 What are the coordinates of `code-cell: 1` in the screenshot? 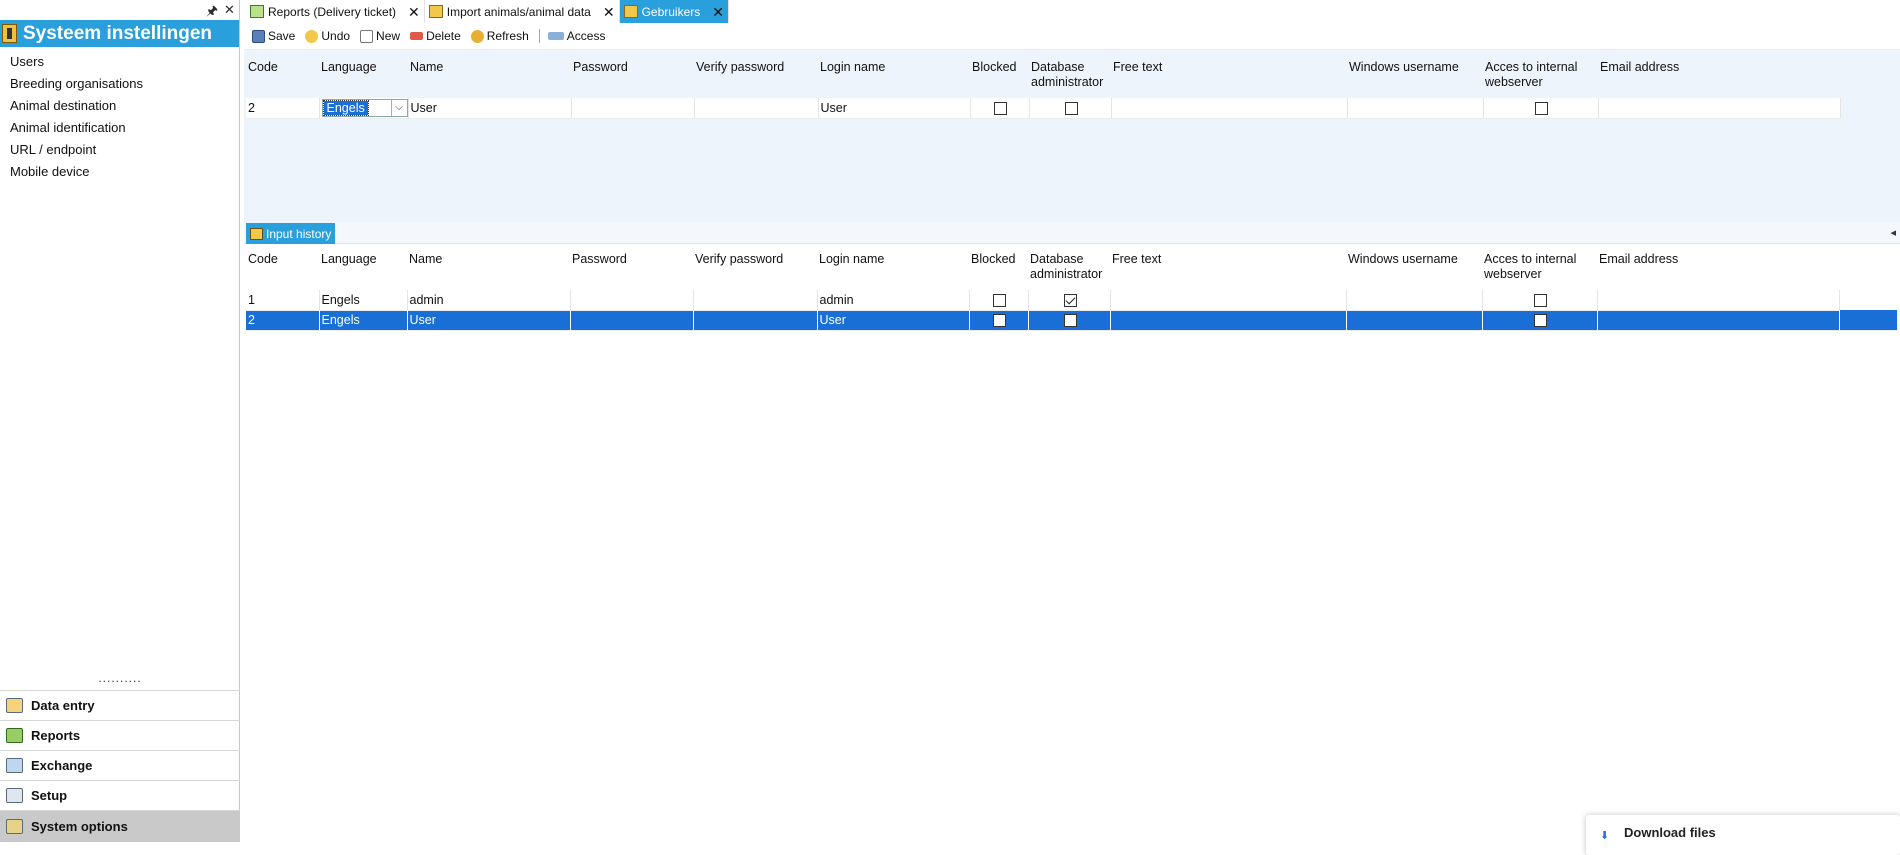 It's located at (283, 300).